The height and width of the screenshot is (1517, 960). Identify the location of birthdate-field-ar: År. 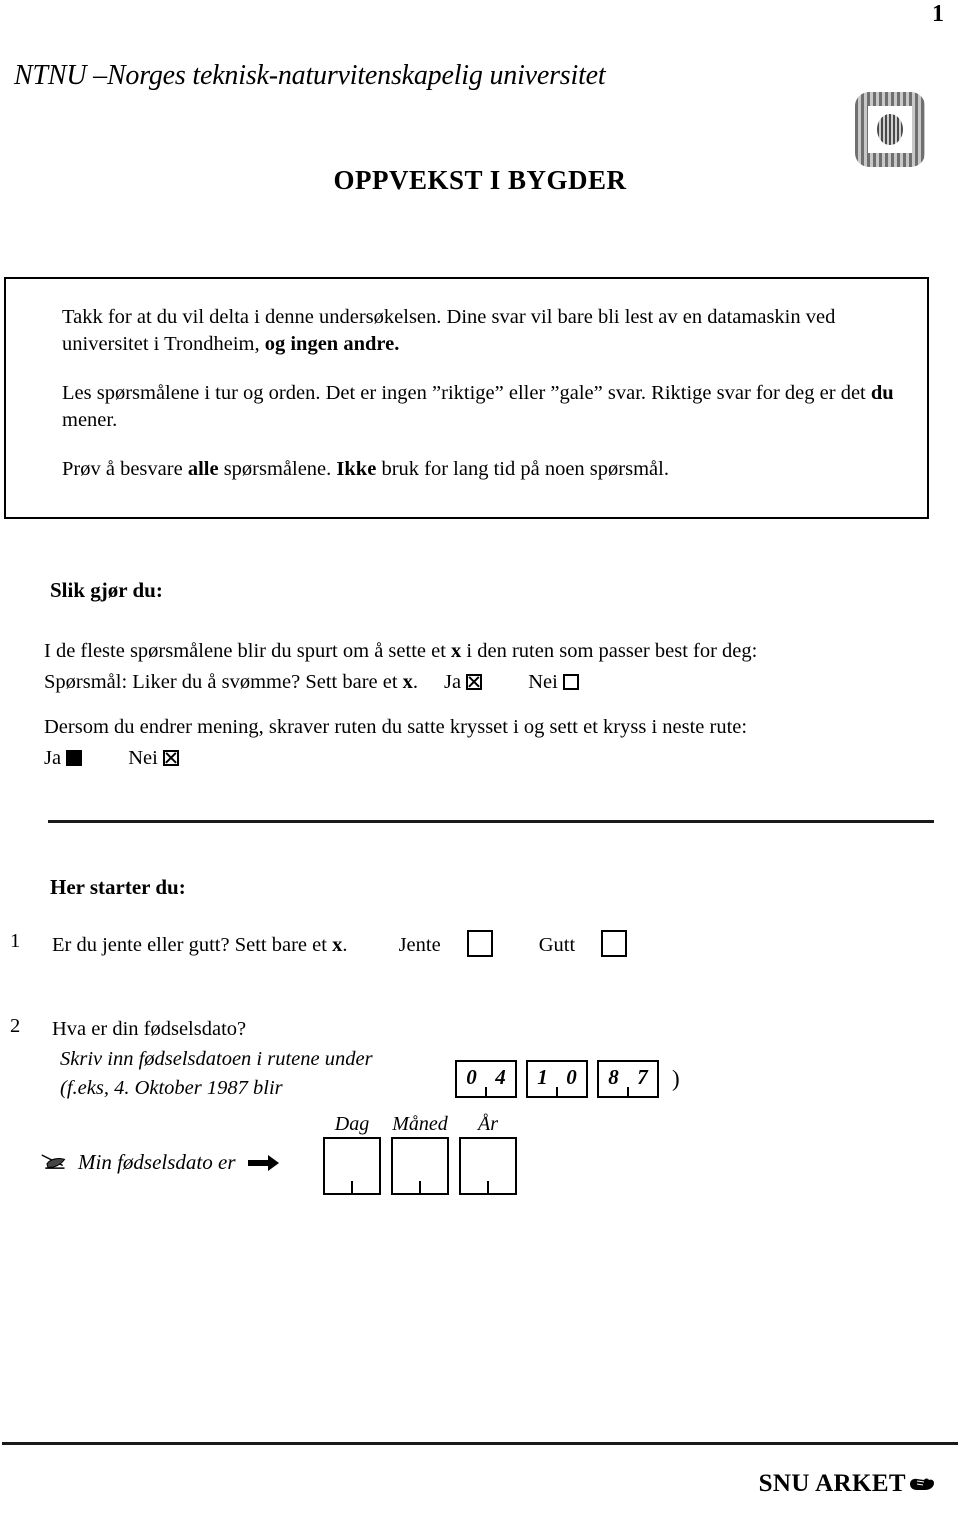
(488, 1154).